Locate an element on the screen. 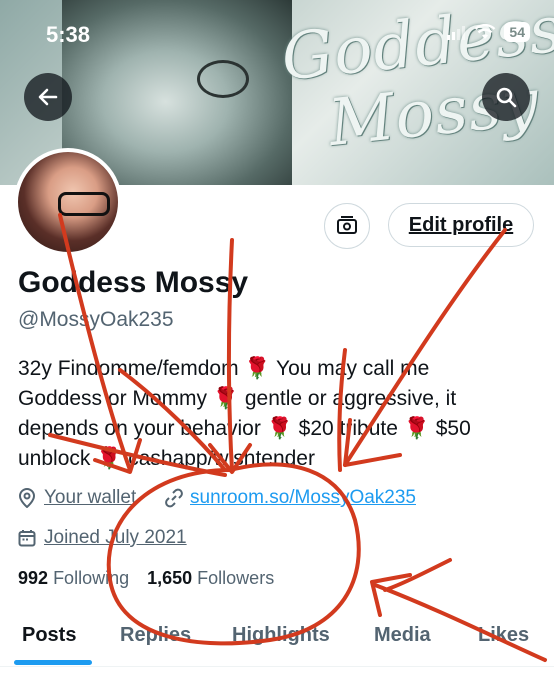 This screenshot has height=680, width=554. location-icon is located at coordinates (27, 498).